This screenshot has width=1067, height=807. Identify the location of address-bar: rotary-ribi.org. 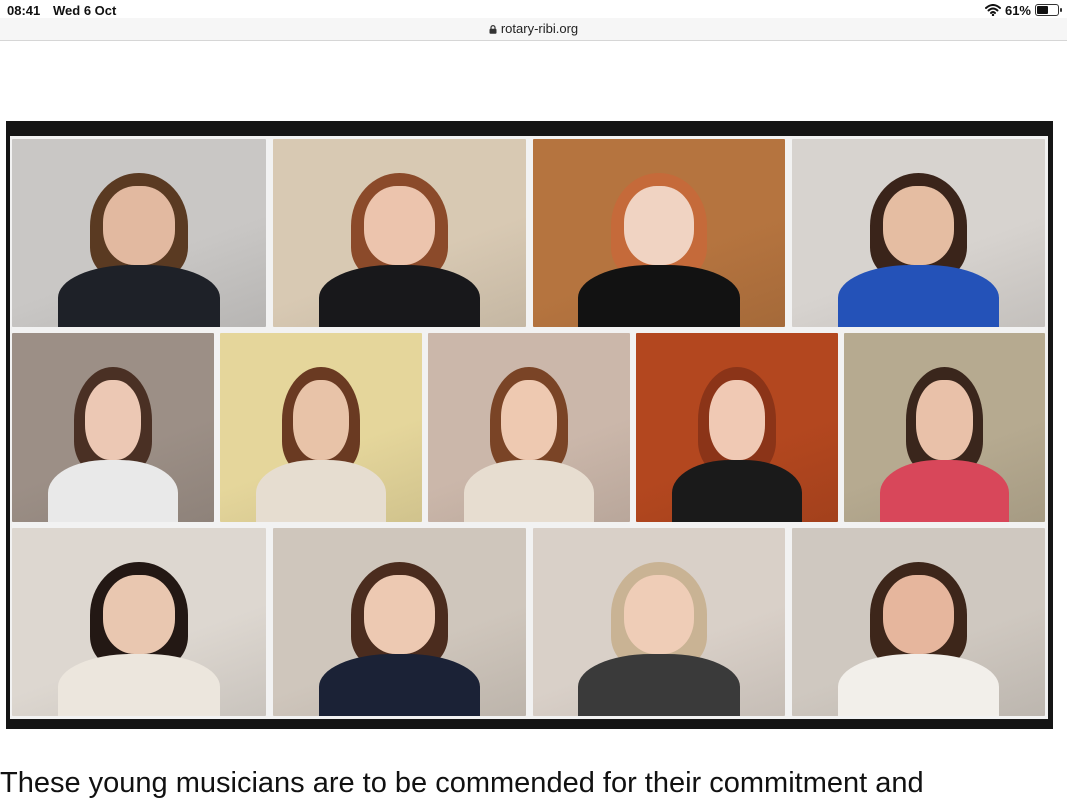
(533, 29).